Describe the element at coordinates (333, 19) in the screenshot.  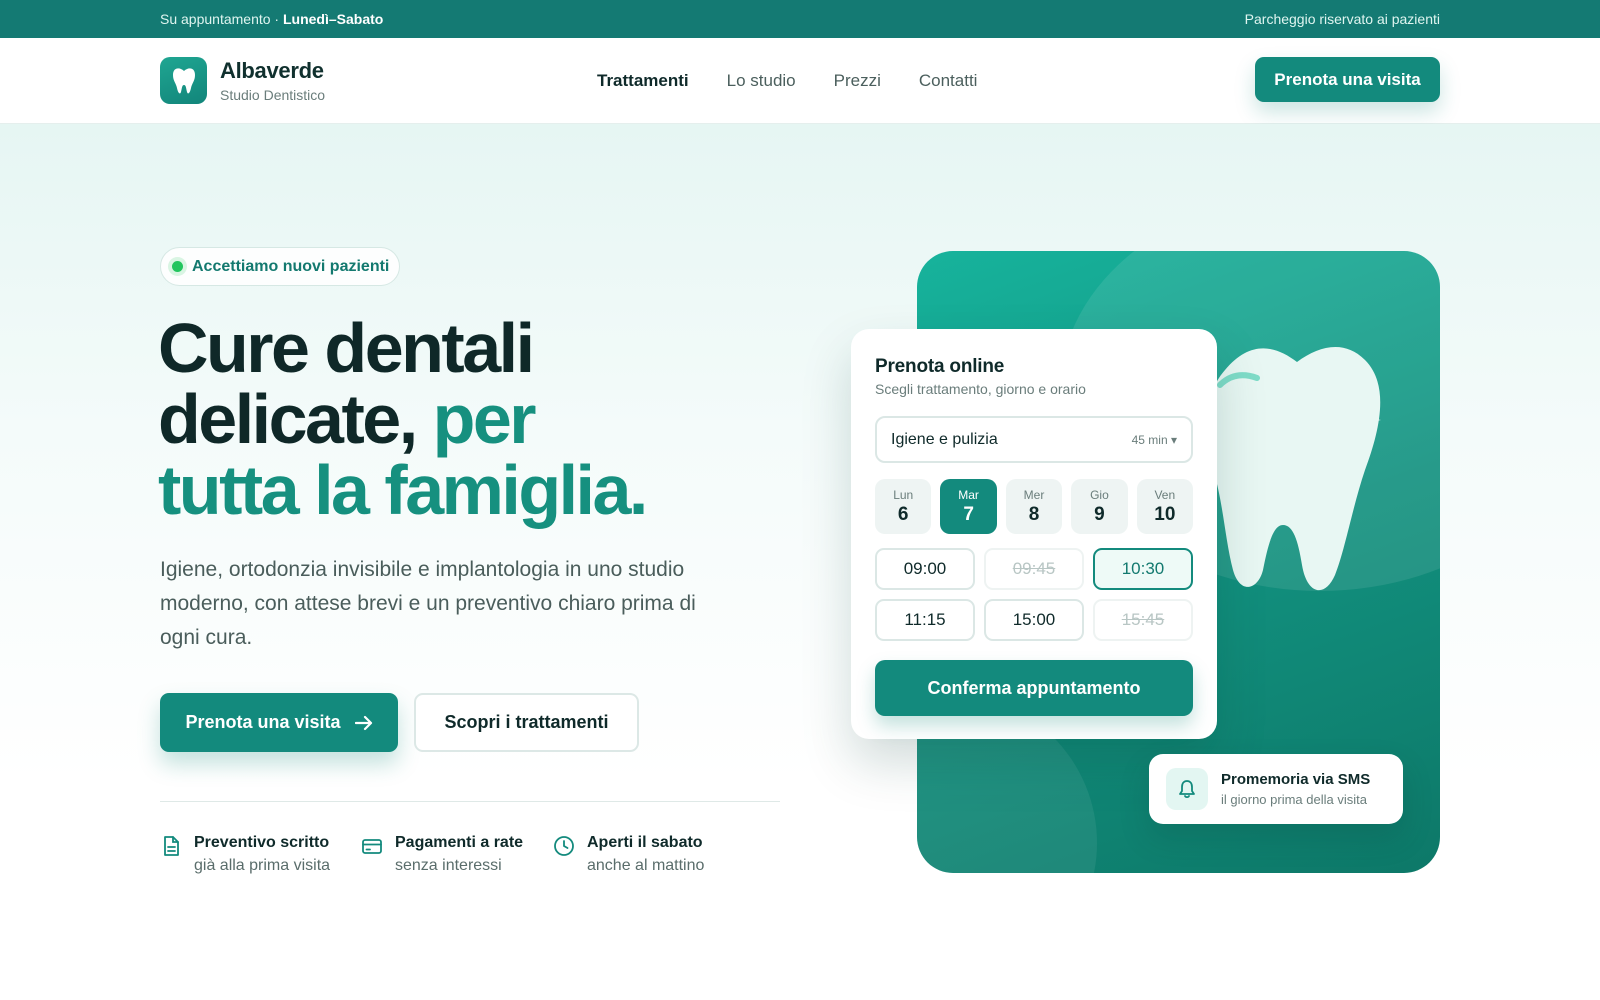
I see `opening-days: Lunedì–Sabato` at that location.